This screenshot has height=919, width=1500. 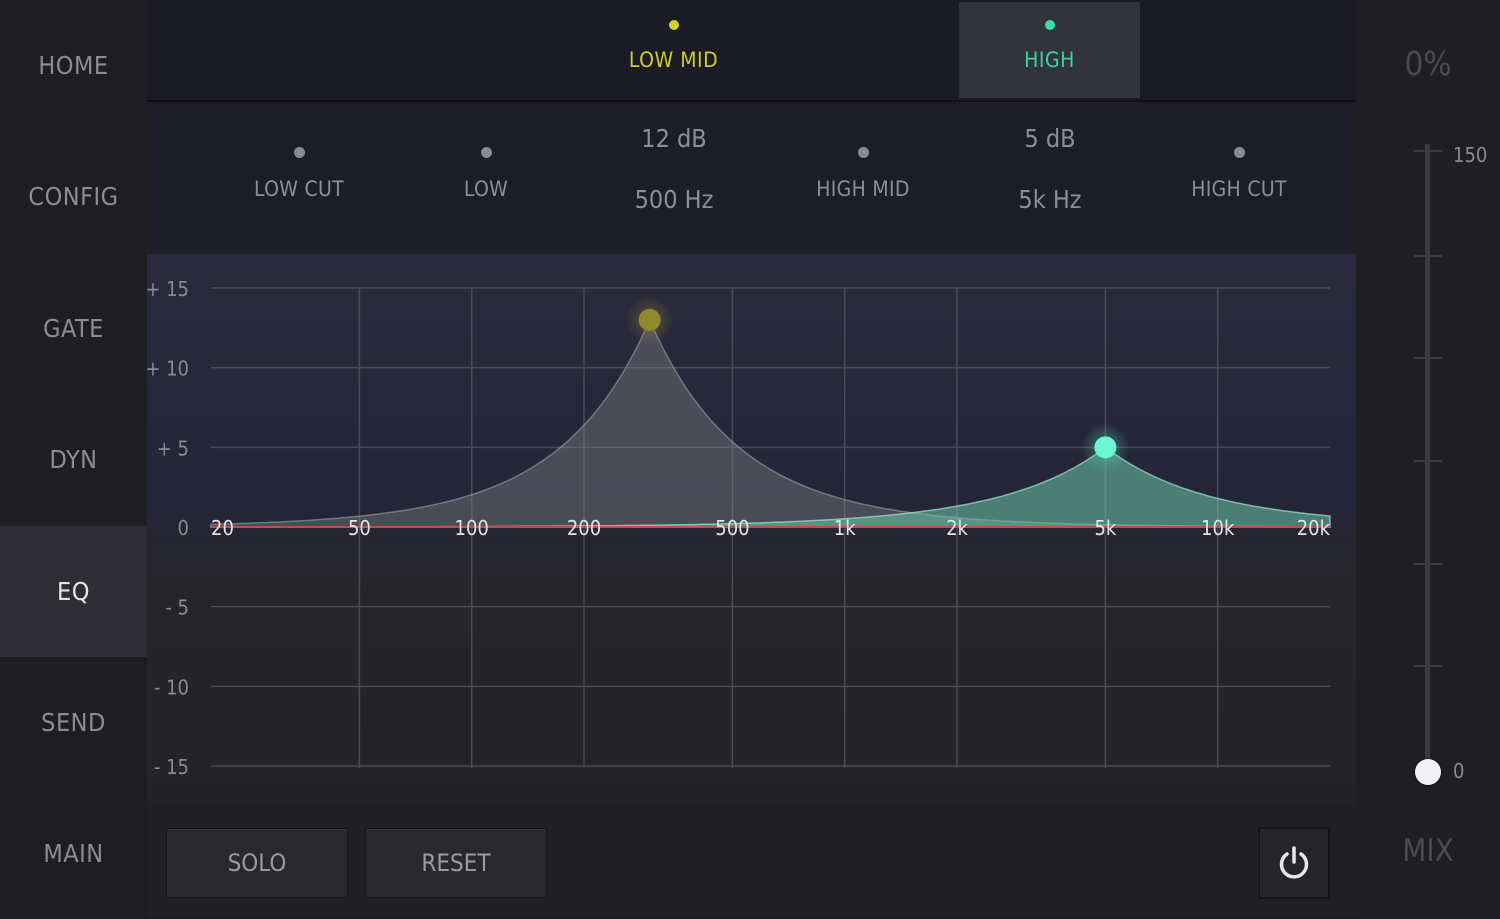 I want to click on sidebar-nav: HOME CONFIG GATE DYN EQ SEND MAIN, so click(x=73, y=459).